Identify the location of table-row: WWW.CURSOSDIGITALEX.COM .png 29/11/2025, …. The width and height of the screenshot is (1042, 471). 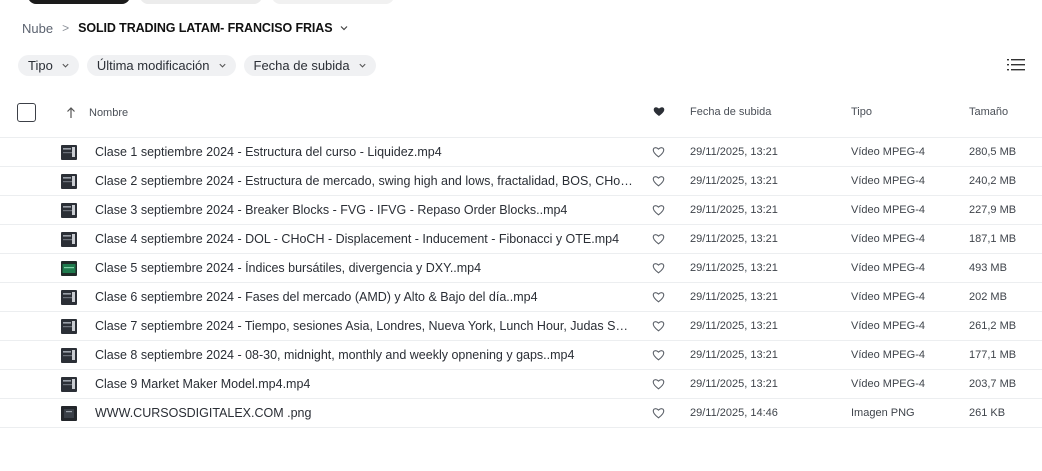
(521, 413).